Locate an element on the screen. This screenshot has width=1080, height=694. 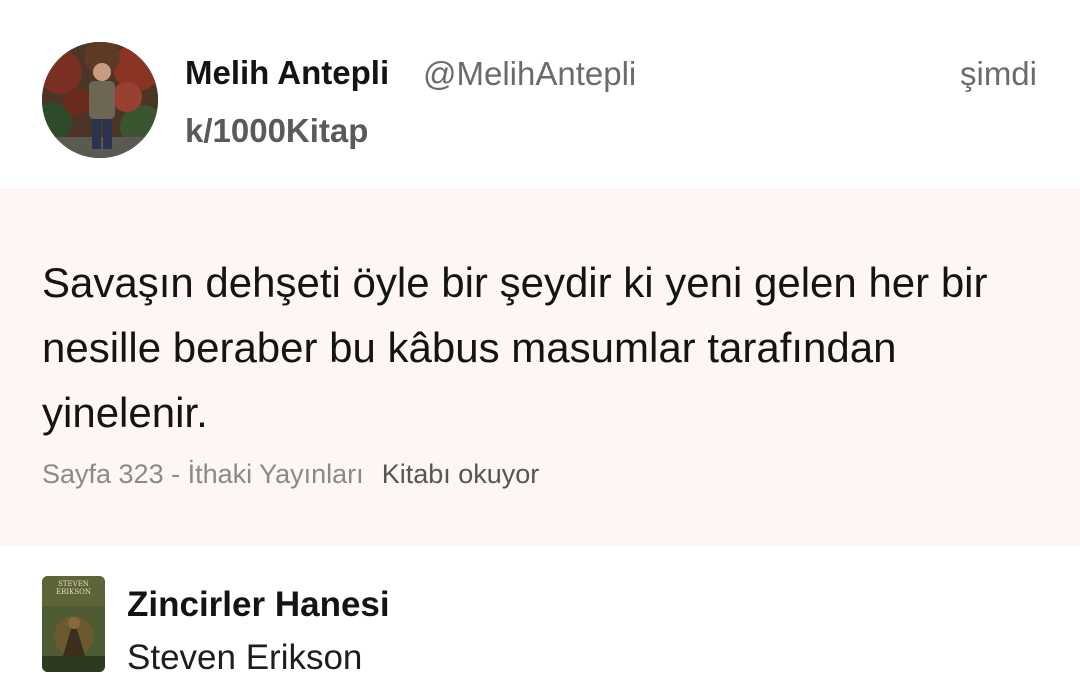
avatar-photo is located at coordinates (100, 100).